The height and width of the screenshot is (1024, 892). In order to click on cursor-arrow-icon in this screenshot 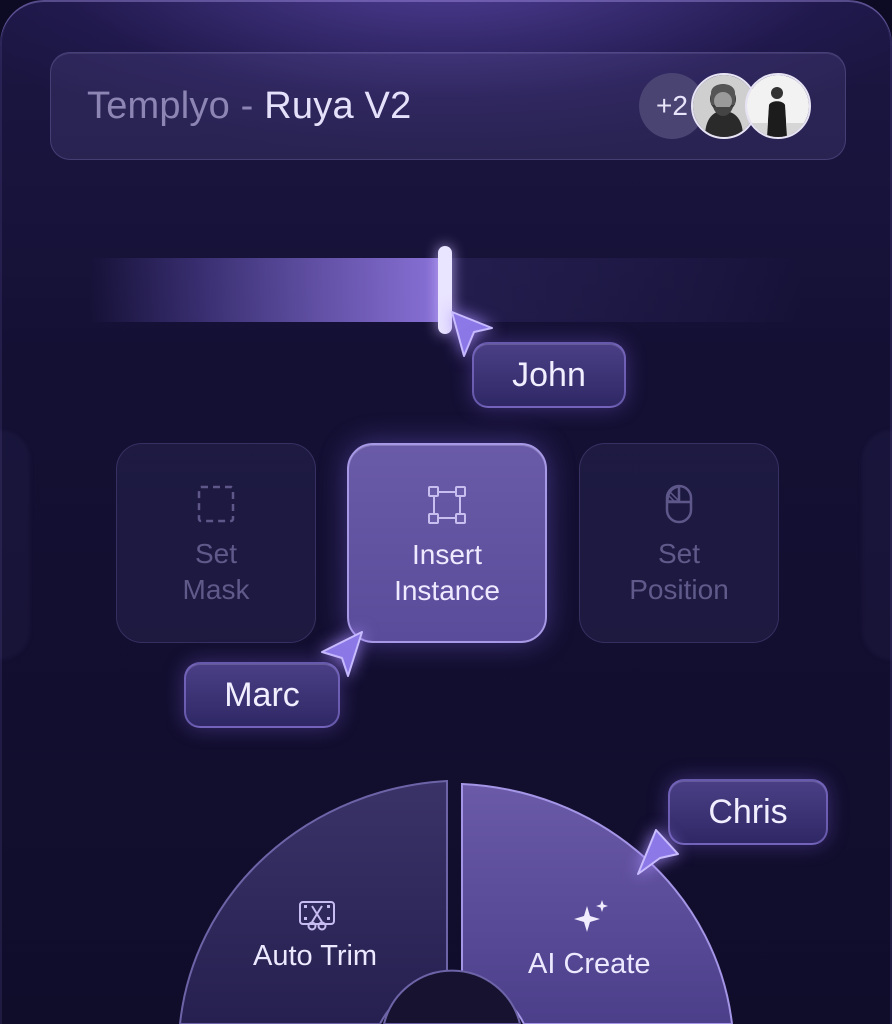, I will do `click(659, 852)`.